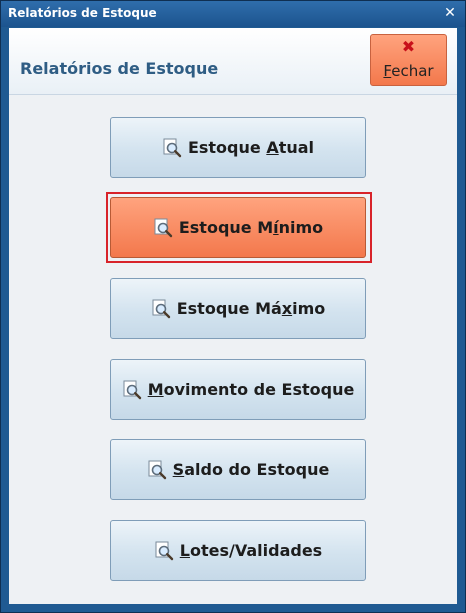 This screenshot has height=613, width=466. What do you see at coordinates (82, 13) in the screenshot?
I see `window-title: Relatórios de Estoque` at bounding box center [82, 13].